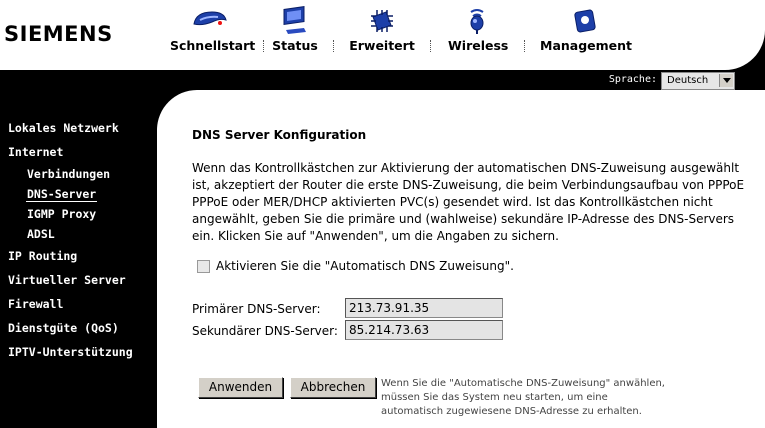  What do you see at coordinates (68, 174) in the screenshot?
I see `sidebar-item-verbindungen: Verbindungen` at bounding box center [68, 174].